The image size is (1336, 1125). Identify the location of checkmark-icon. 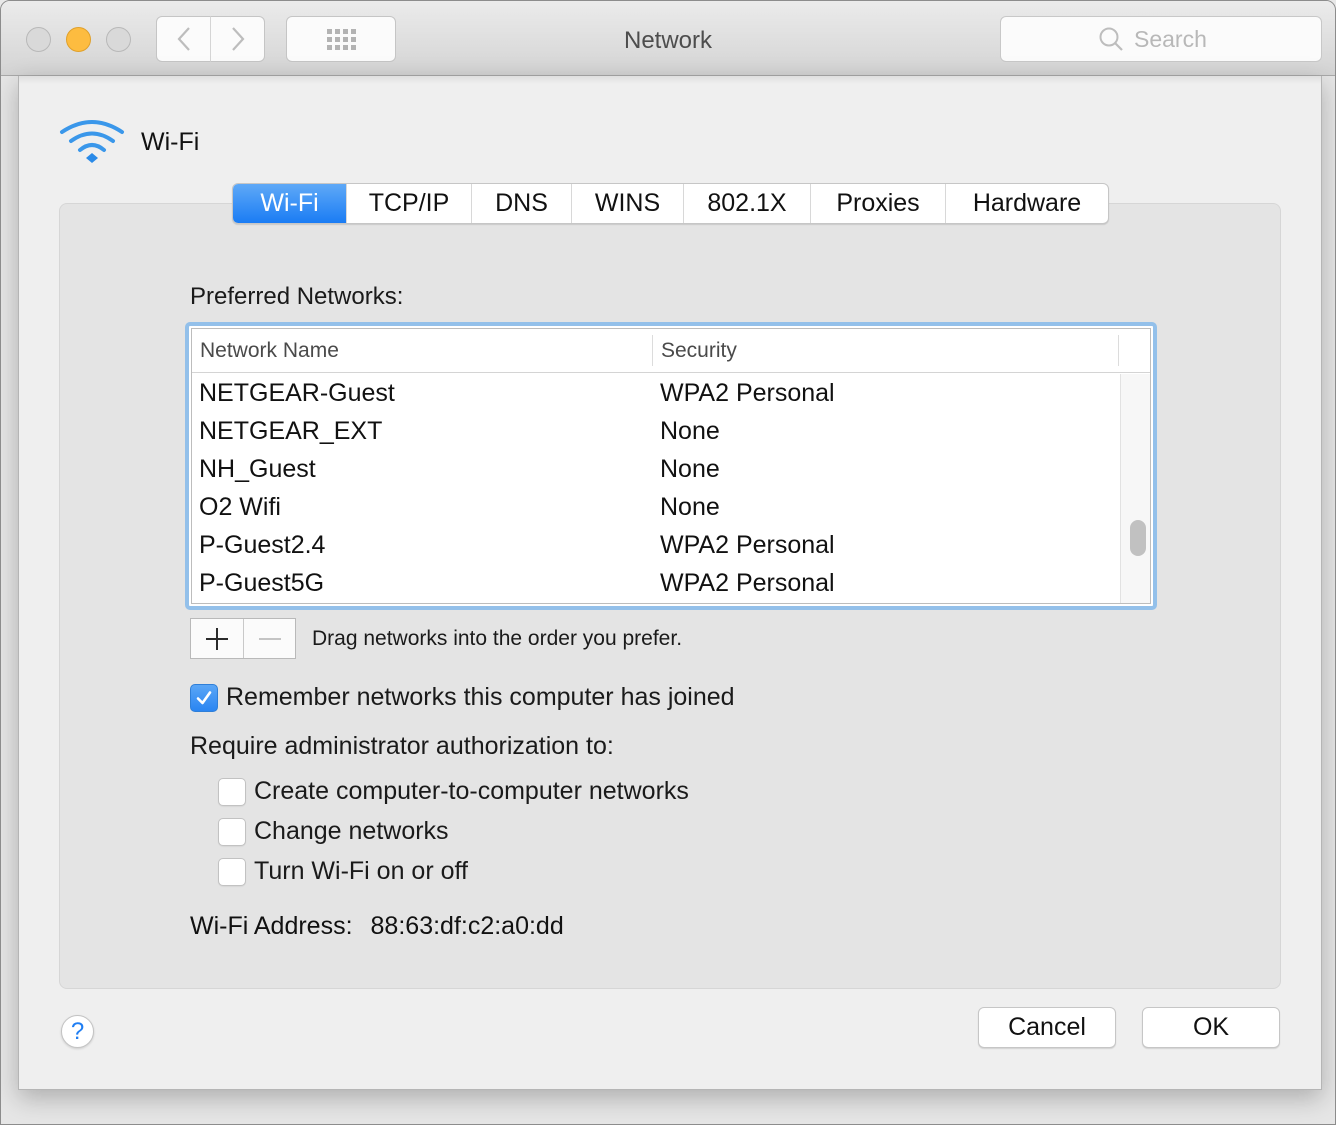
(204, 697).